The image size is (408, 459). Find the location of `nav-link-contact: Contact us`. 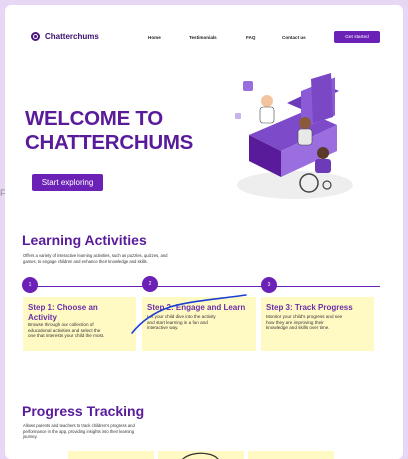

nav-link-contact: Contact us is located at coordinates (294, 37).